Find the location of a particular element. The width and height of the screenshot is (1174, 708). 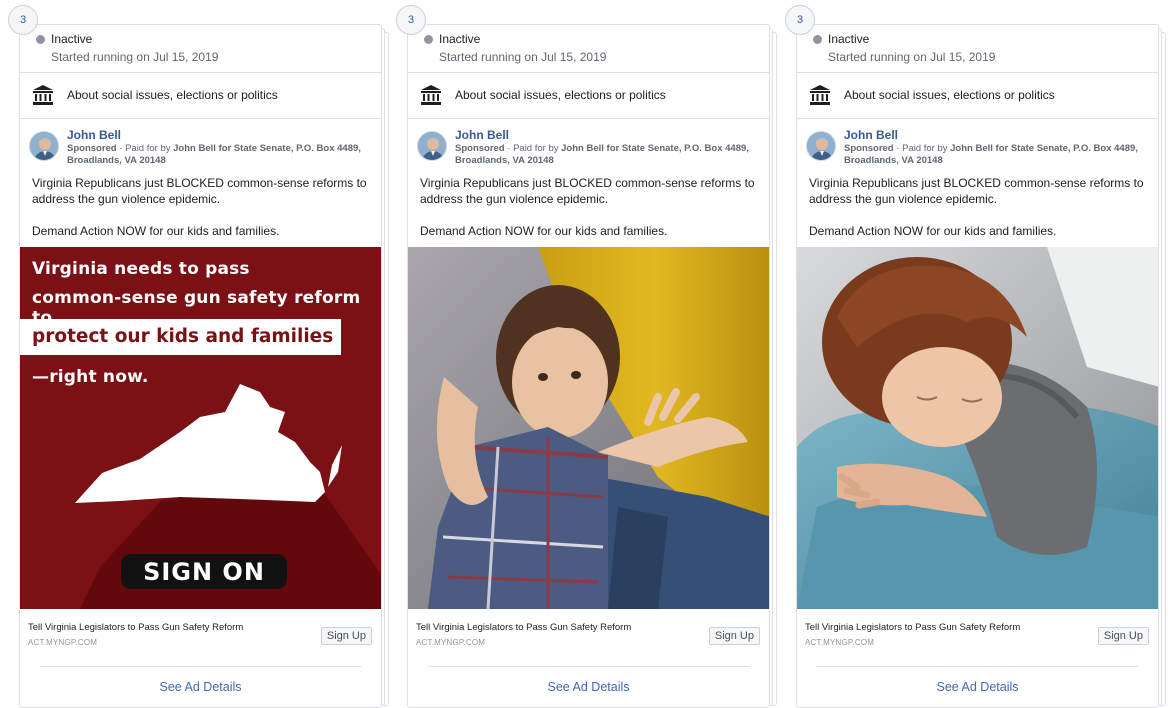

poster-sign-on-badge: SIGN ON is located at coordinates (204, 571).